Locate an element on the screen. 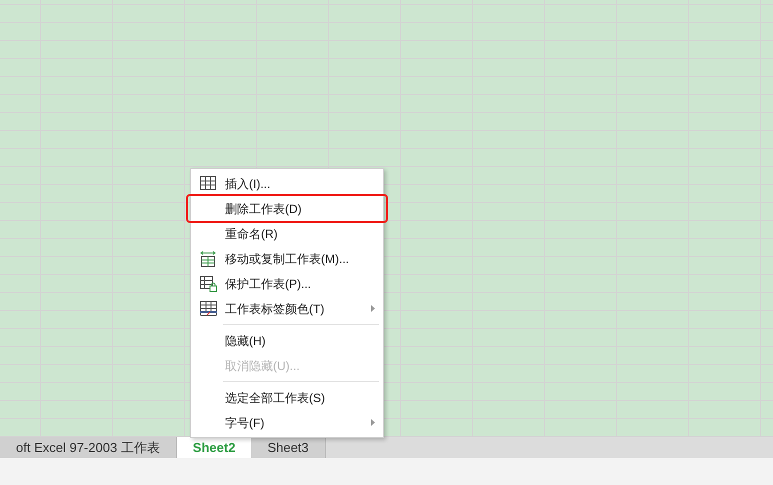 This screenshot has width=773, height=485. menu-item: 字号(F) is located at coordinates (287, 422).